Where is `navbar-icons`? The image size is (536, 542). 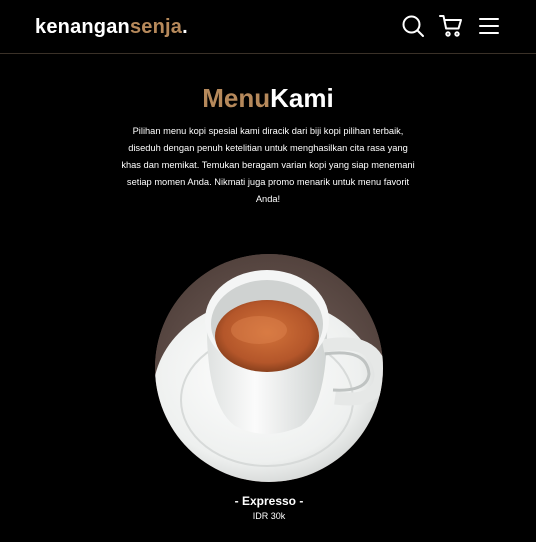
navbar-icons is located at coordinates (451, 26).